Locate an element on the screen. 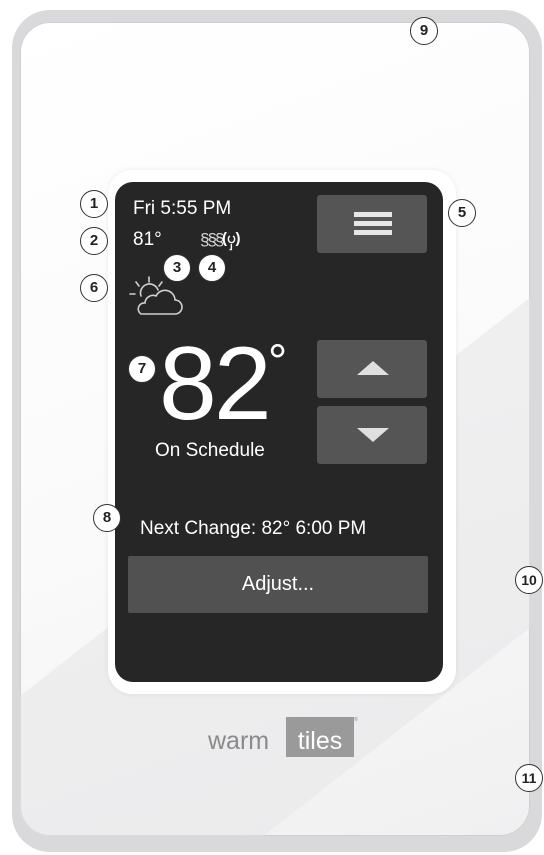  arrow-down-icon is located at coordinates (373, 435).